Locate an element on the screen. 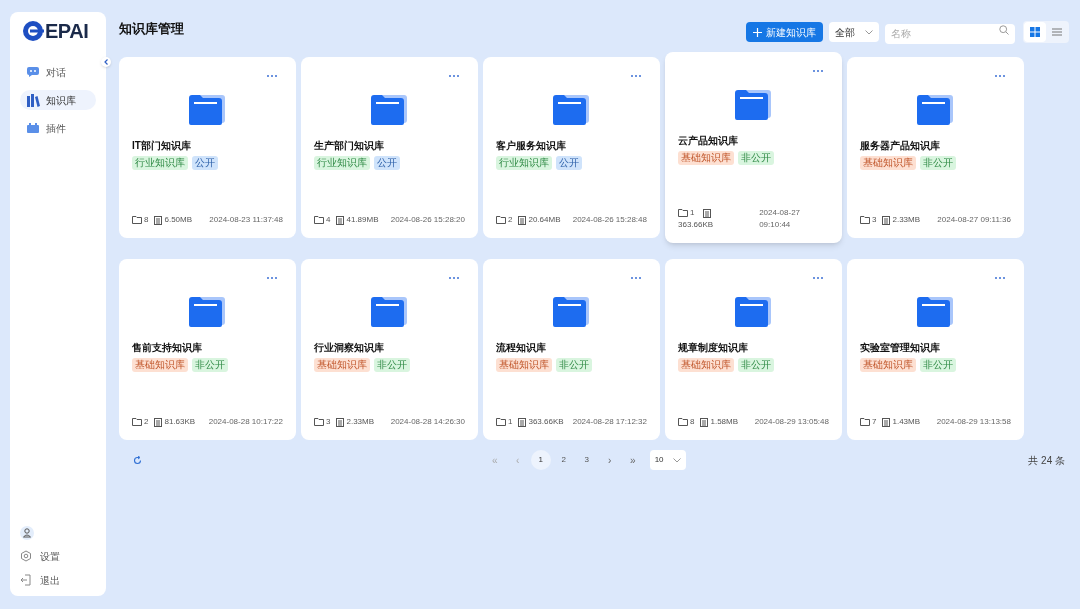  folder-count: 1 is located at coordinates (692, 213).